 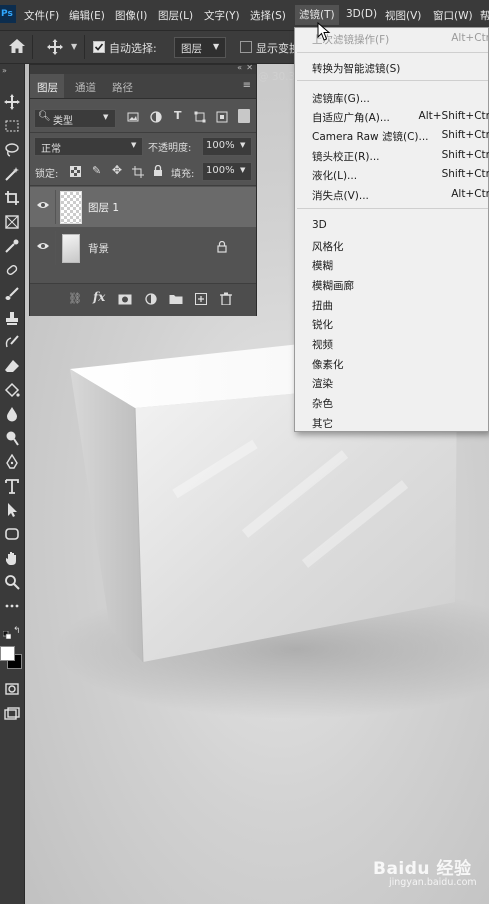 I want to click on menu-type: 文字(Y), so click(x=222, y=15).